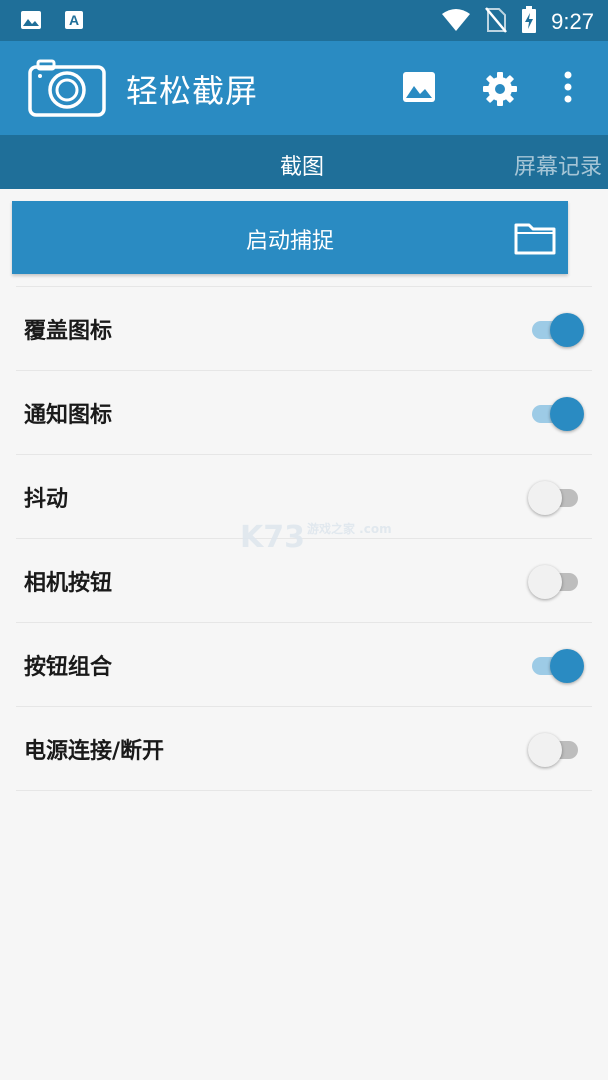 This screenshot has height=1080, width=608. I want to click on app-bar: 轻松截屏, so click(304, 88).